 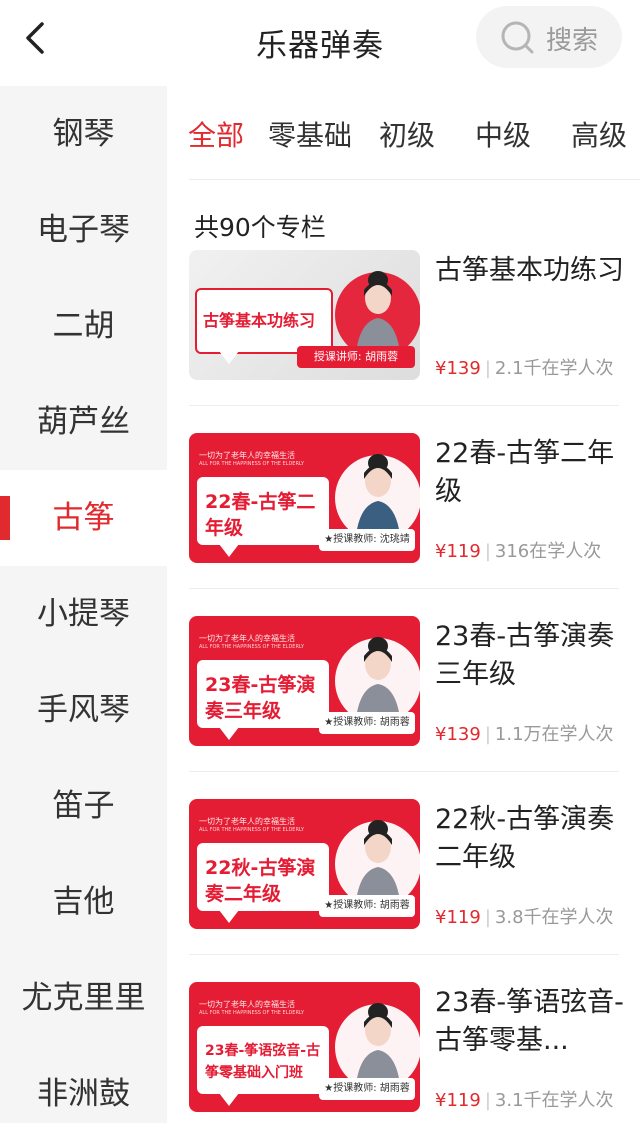 What do you see at coordinates (260, 881) in the screenshot?
I see `thumbnail-title: 22秋-古筝演奏二年级` at bounding box center [260, 881].